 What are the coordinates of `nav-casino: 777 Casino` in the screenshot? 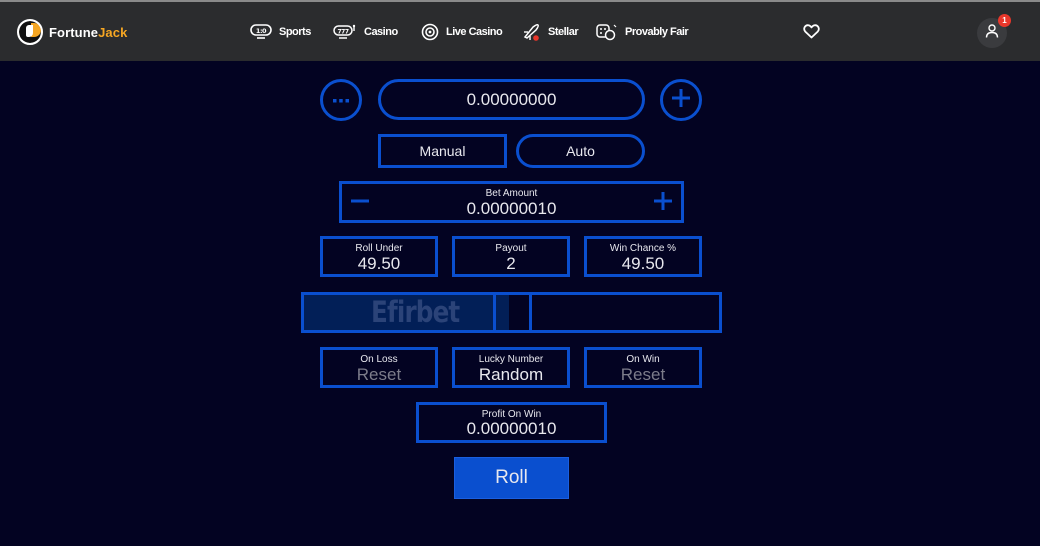 It's located at (365, 32).